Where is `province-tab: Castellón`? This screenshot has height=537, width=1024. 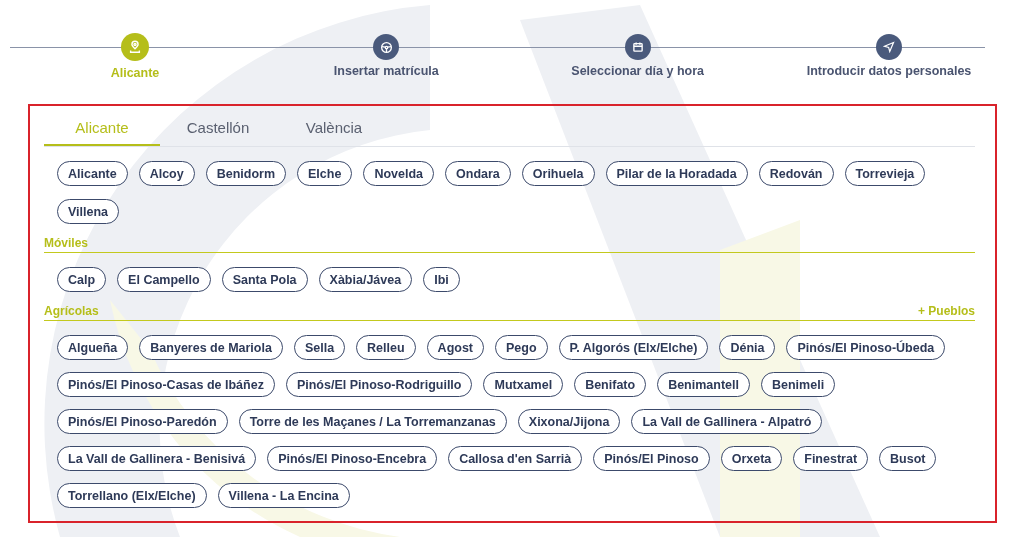
province-tab: Castellón is located at coordinates (218, 129).